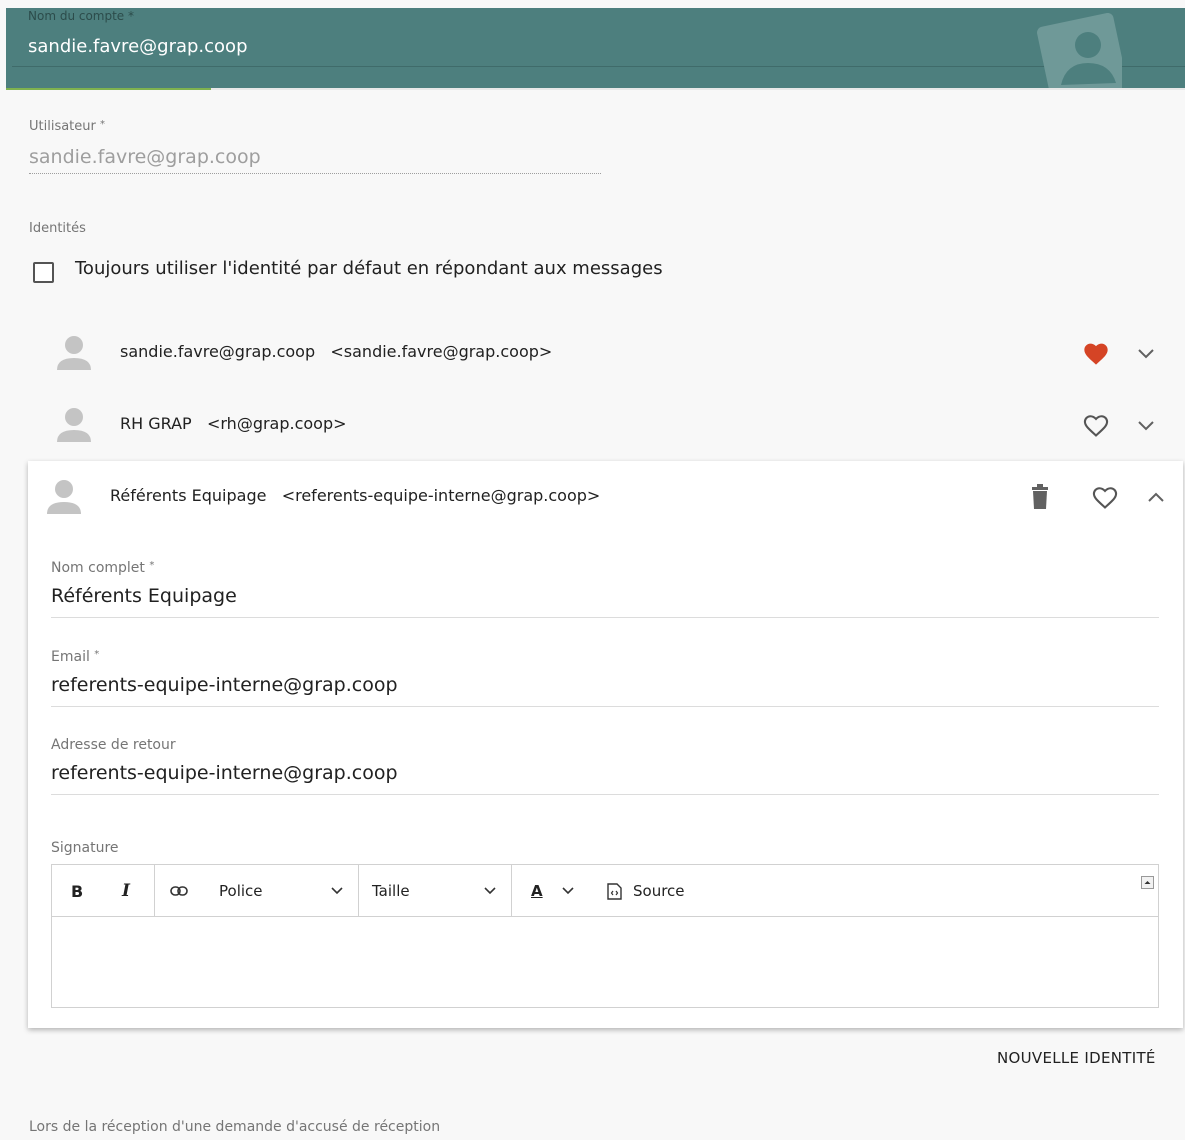 This screenshot has width=1185, height=1140. I want to click on font-family-label: Police, so click(241, 891).